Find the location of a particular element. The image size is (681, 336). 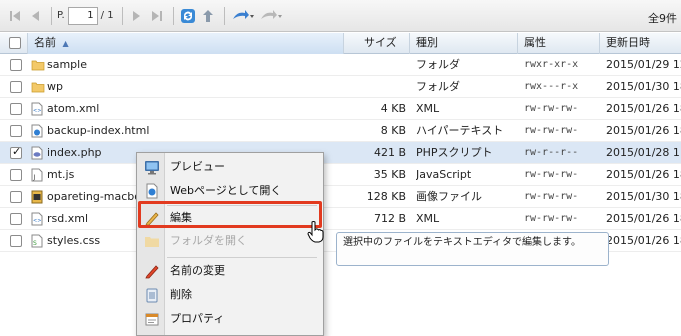

xml-file-icon: <> is located at coordinates (37, 109).